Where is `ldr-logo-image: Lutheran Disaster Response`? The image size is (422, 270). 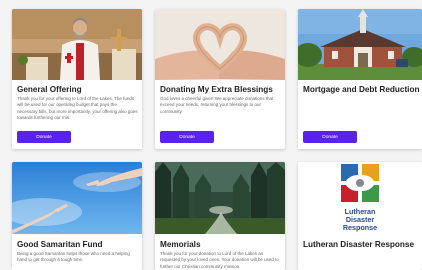
ldr-logo-image: Lutheran Disaster Response is located at coordinates (360, 198).